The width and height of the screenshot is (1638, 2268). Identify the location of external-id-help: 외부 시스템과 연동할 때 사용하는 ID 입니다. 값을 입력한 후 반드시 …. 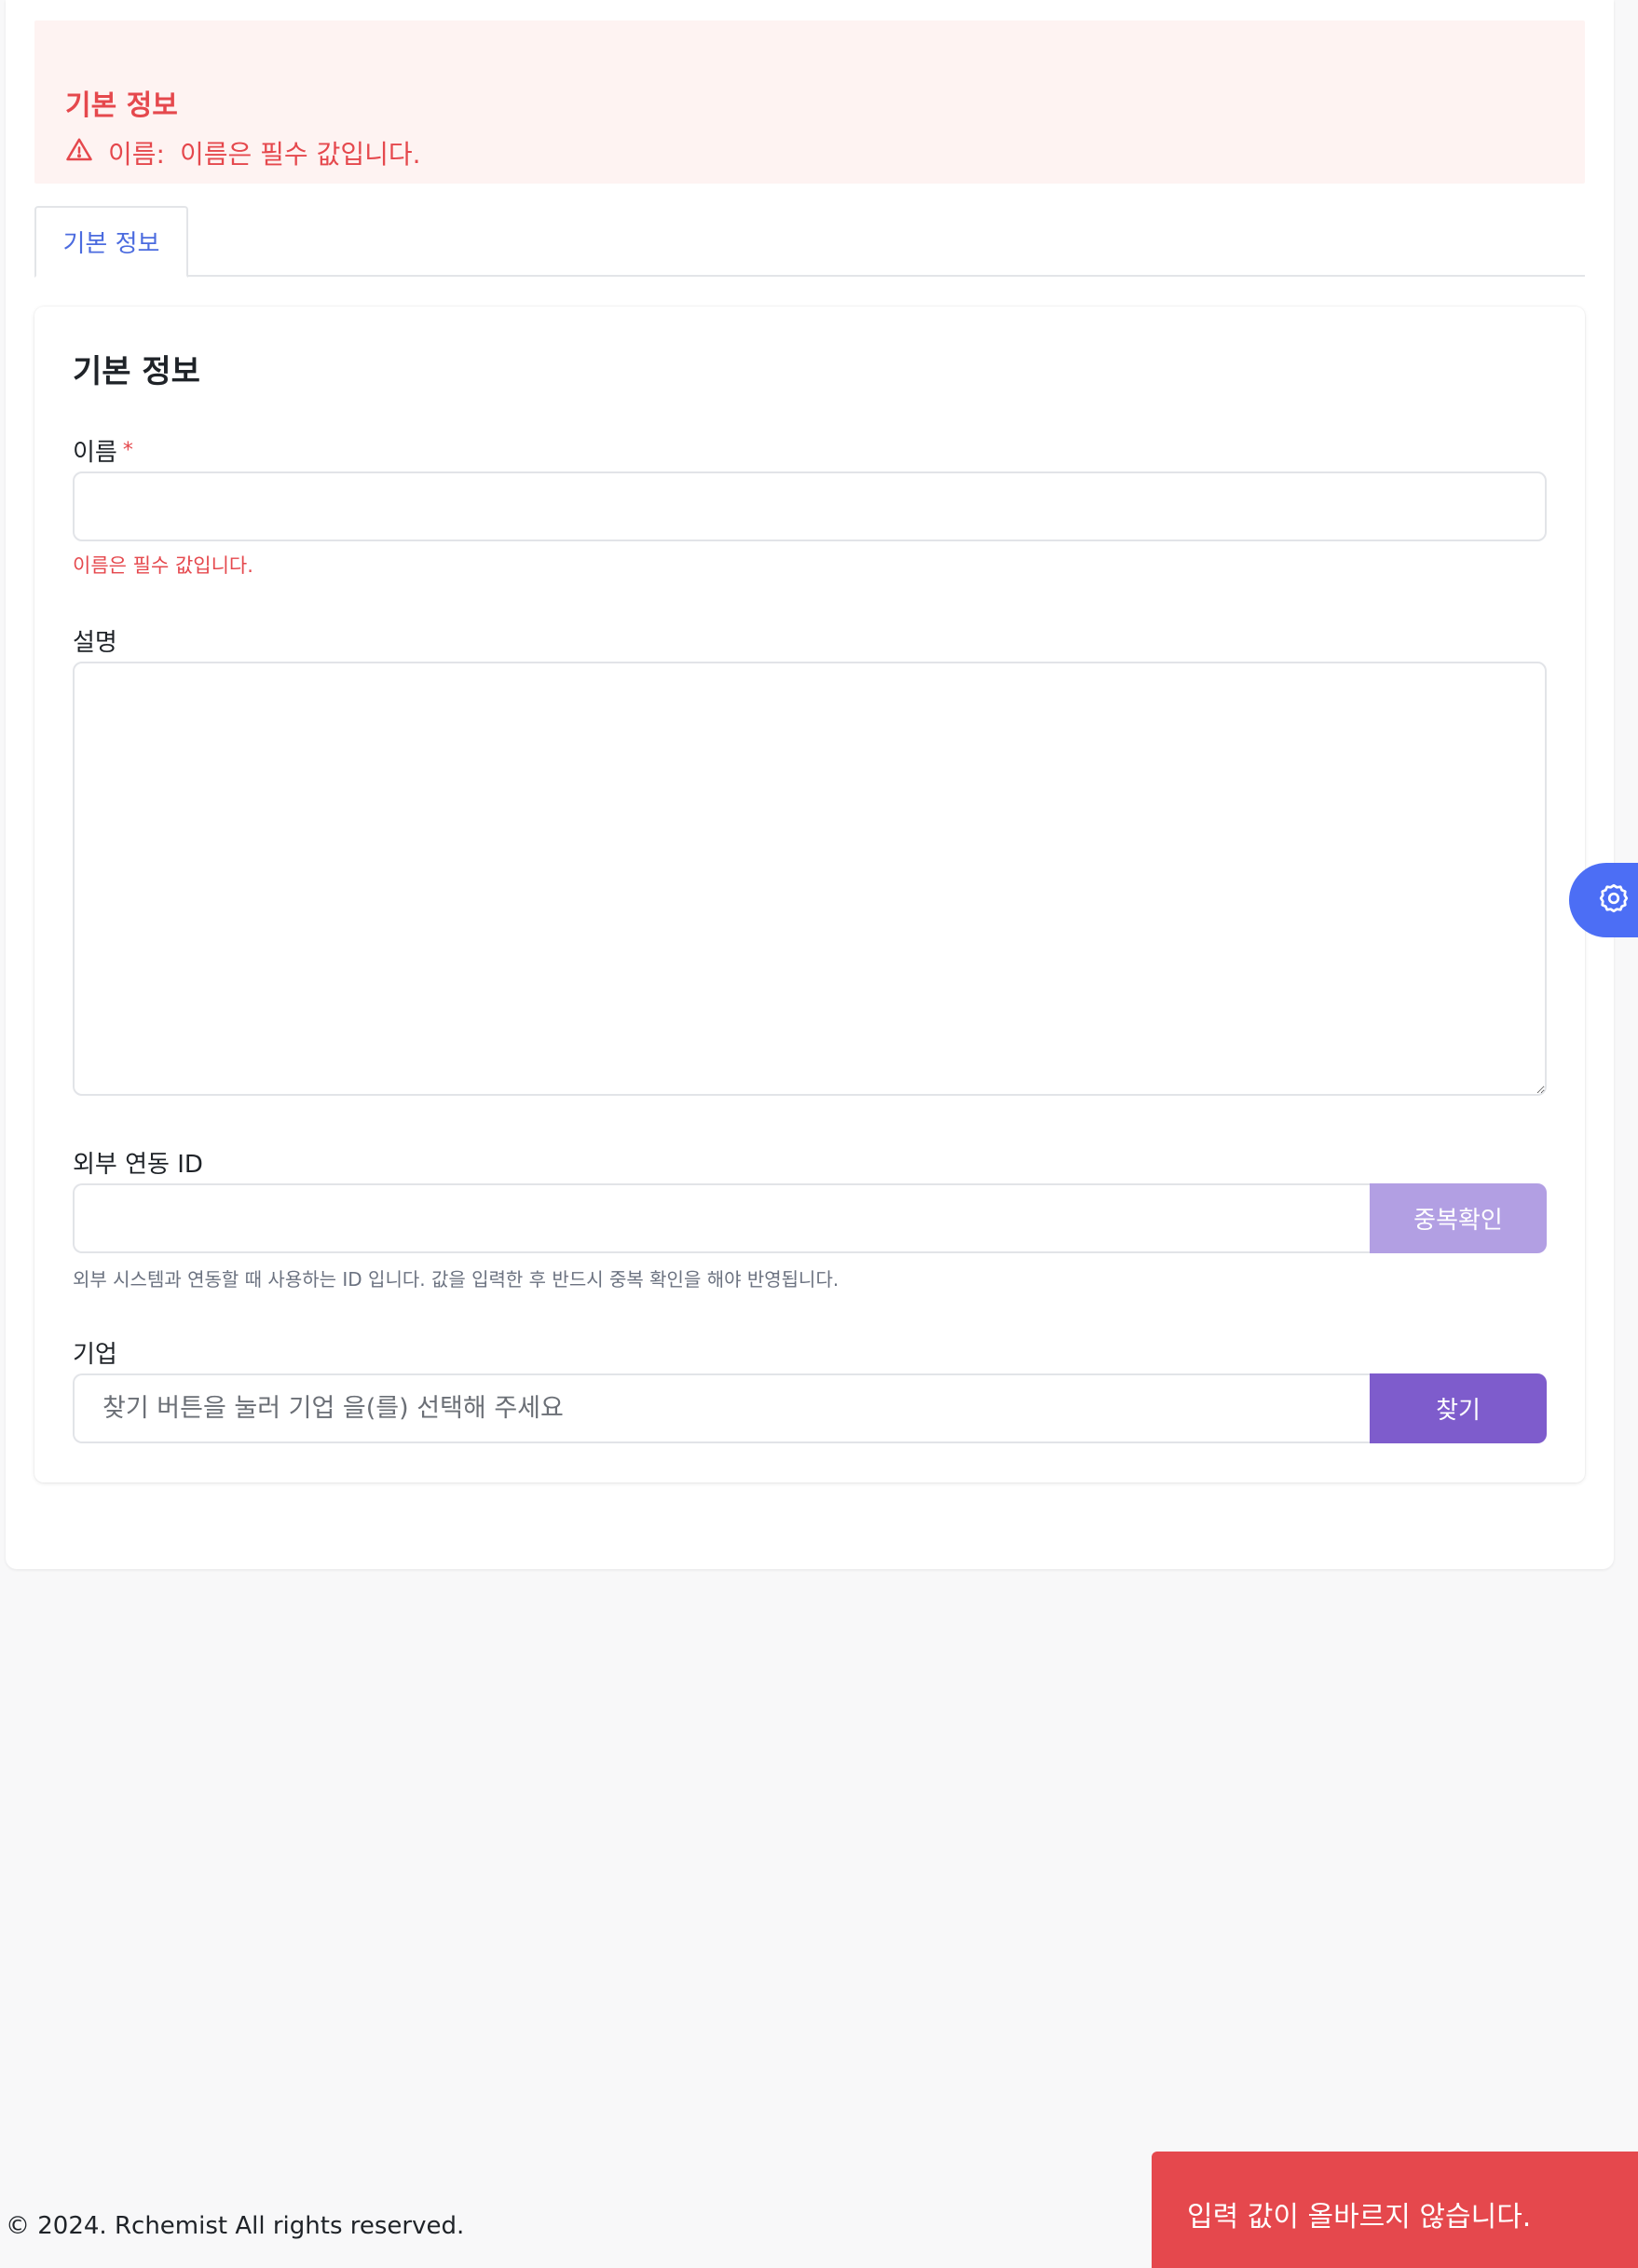
(456, 1279).